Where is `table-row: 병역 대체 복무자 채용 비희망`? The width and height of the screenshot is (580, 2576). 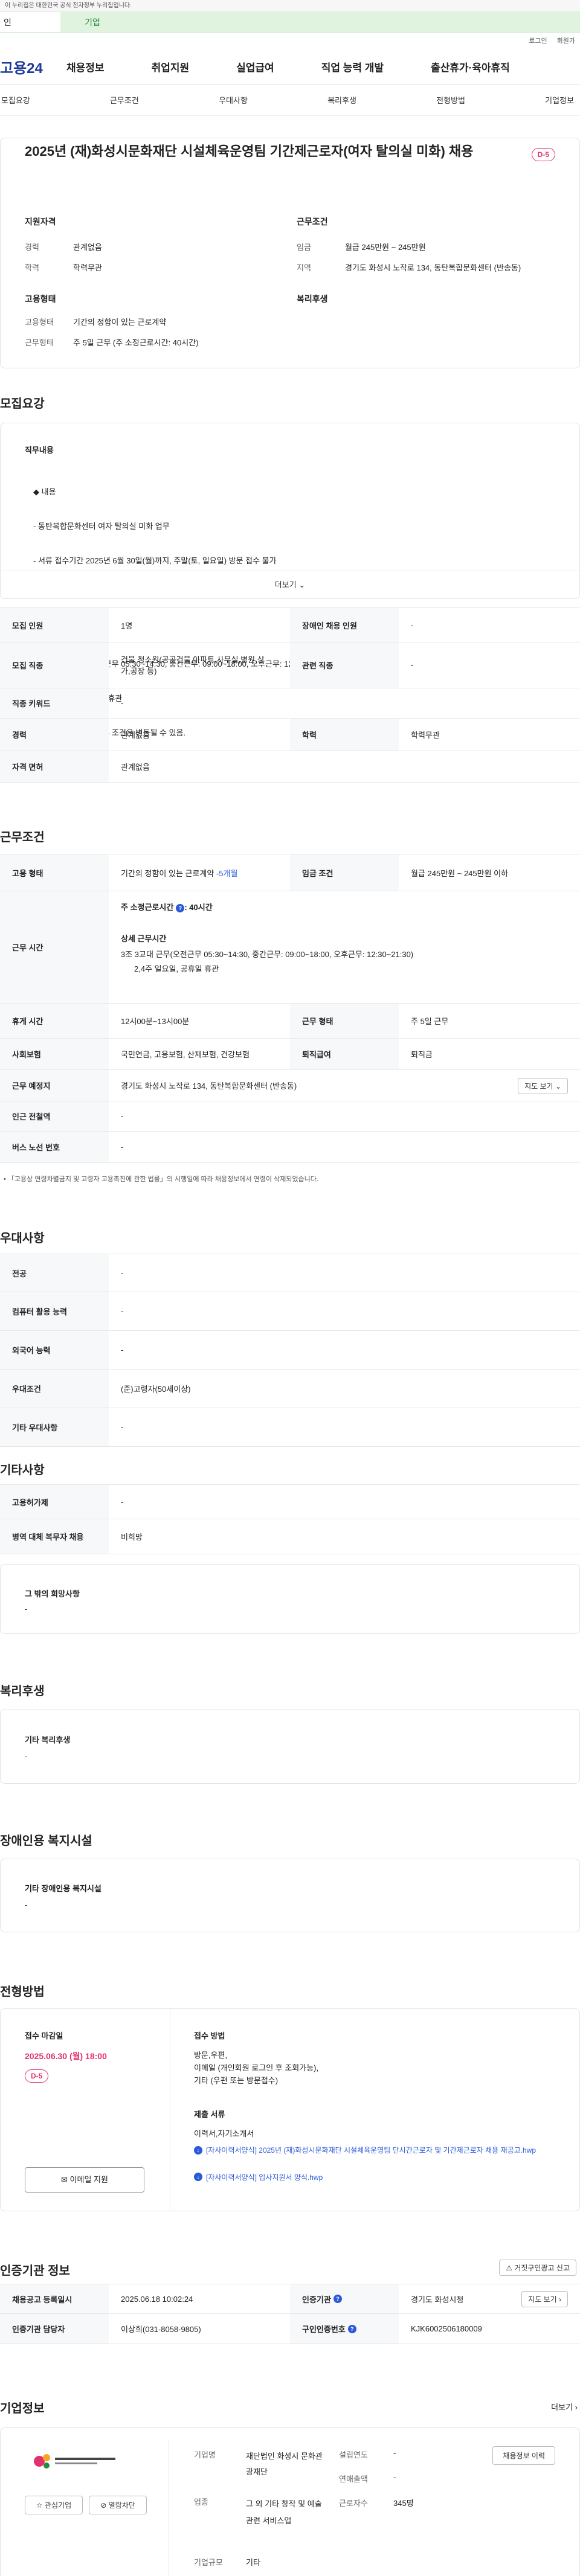 table-row: 병역 대체 복무자 채용 비희망 is located at coordinates (290, 1536).